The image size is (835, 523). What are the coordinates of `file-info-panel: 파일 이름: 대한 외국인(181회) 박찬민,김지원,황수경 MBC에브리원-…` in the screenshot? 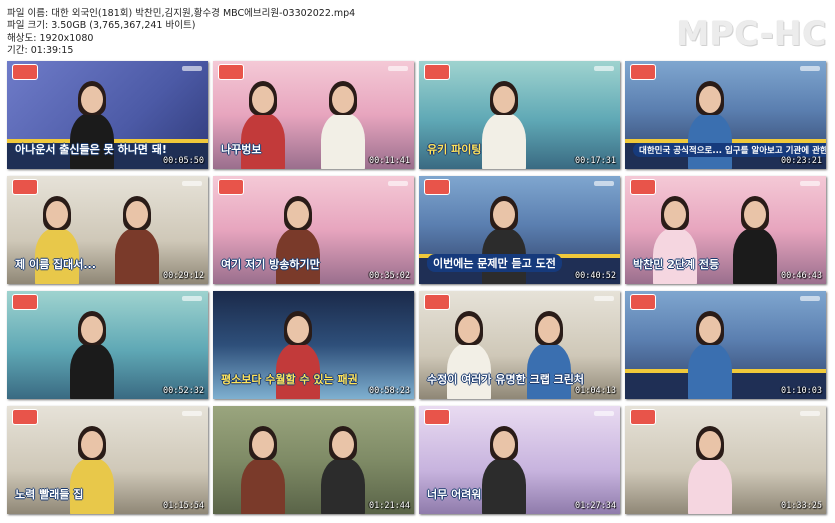 It's located at (181, 32).